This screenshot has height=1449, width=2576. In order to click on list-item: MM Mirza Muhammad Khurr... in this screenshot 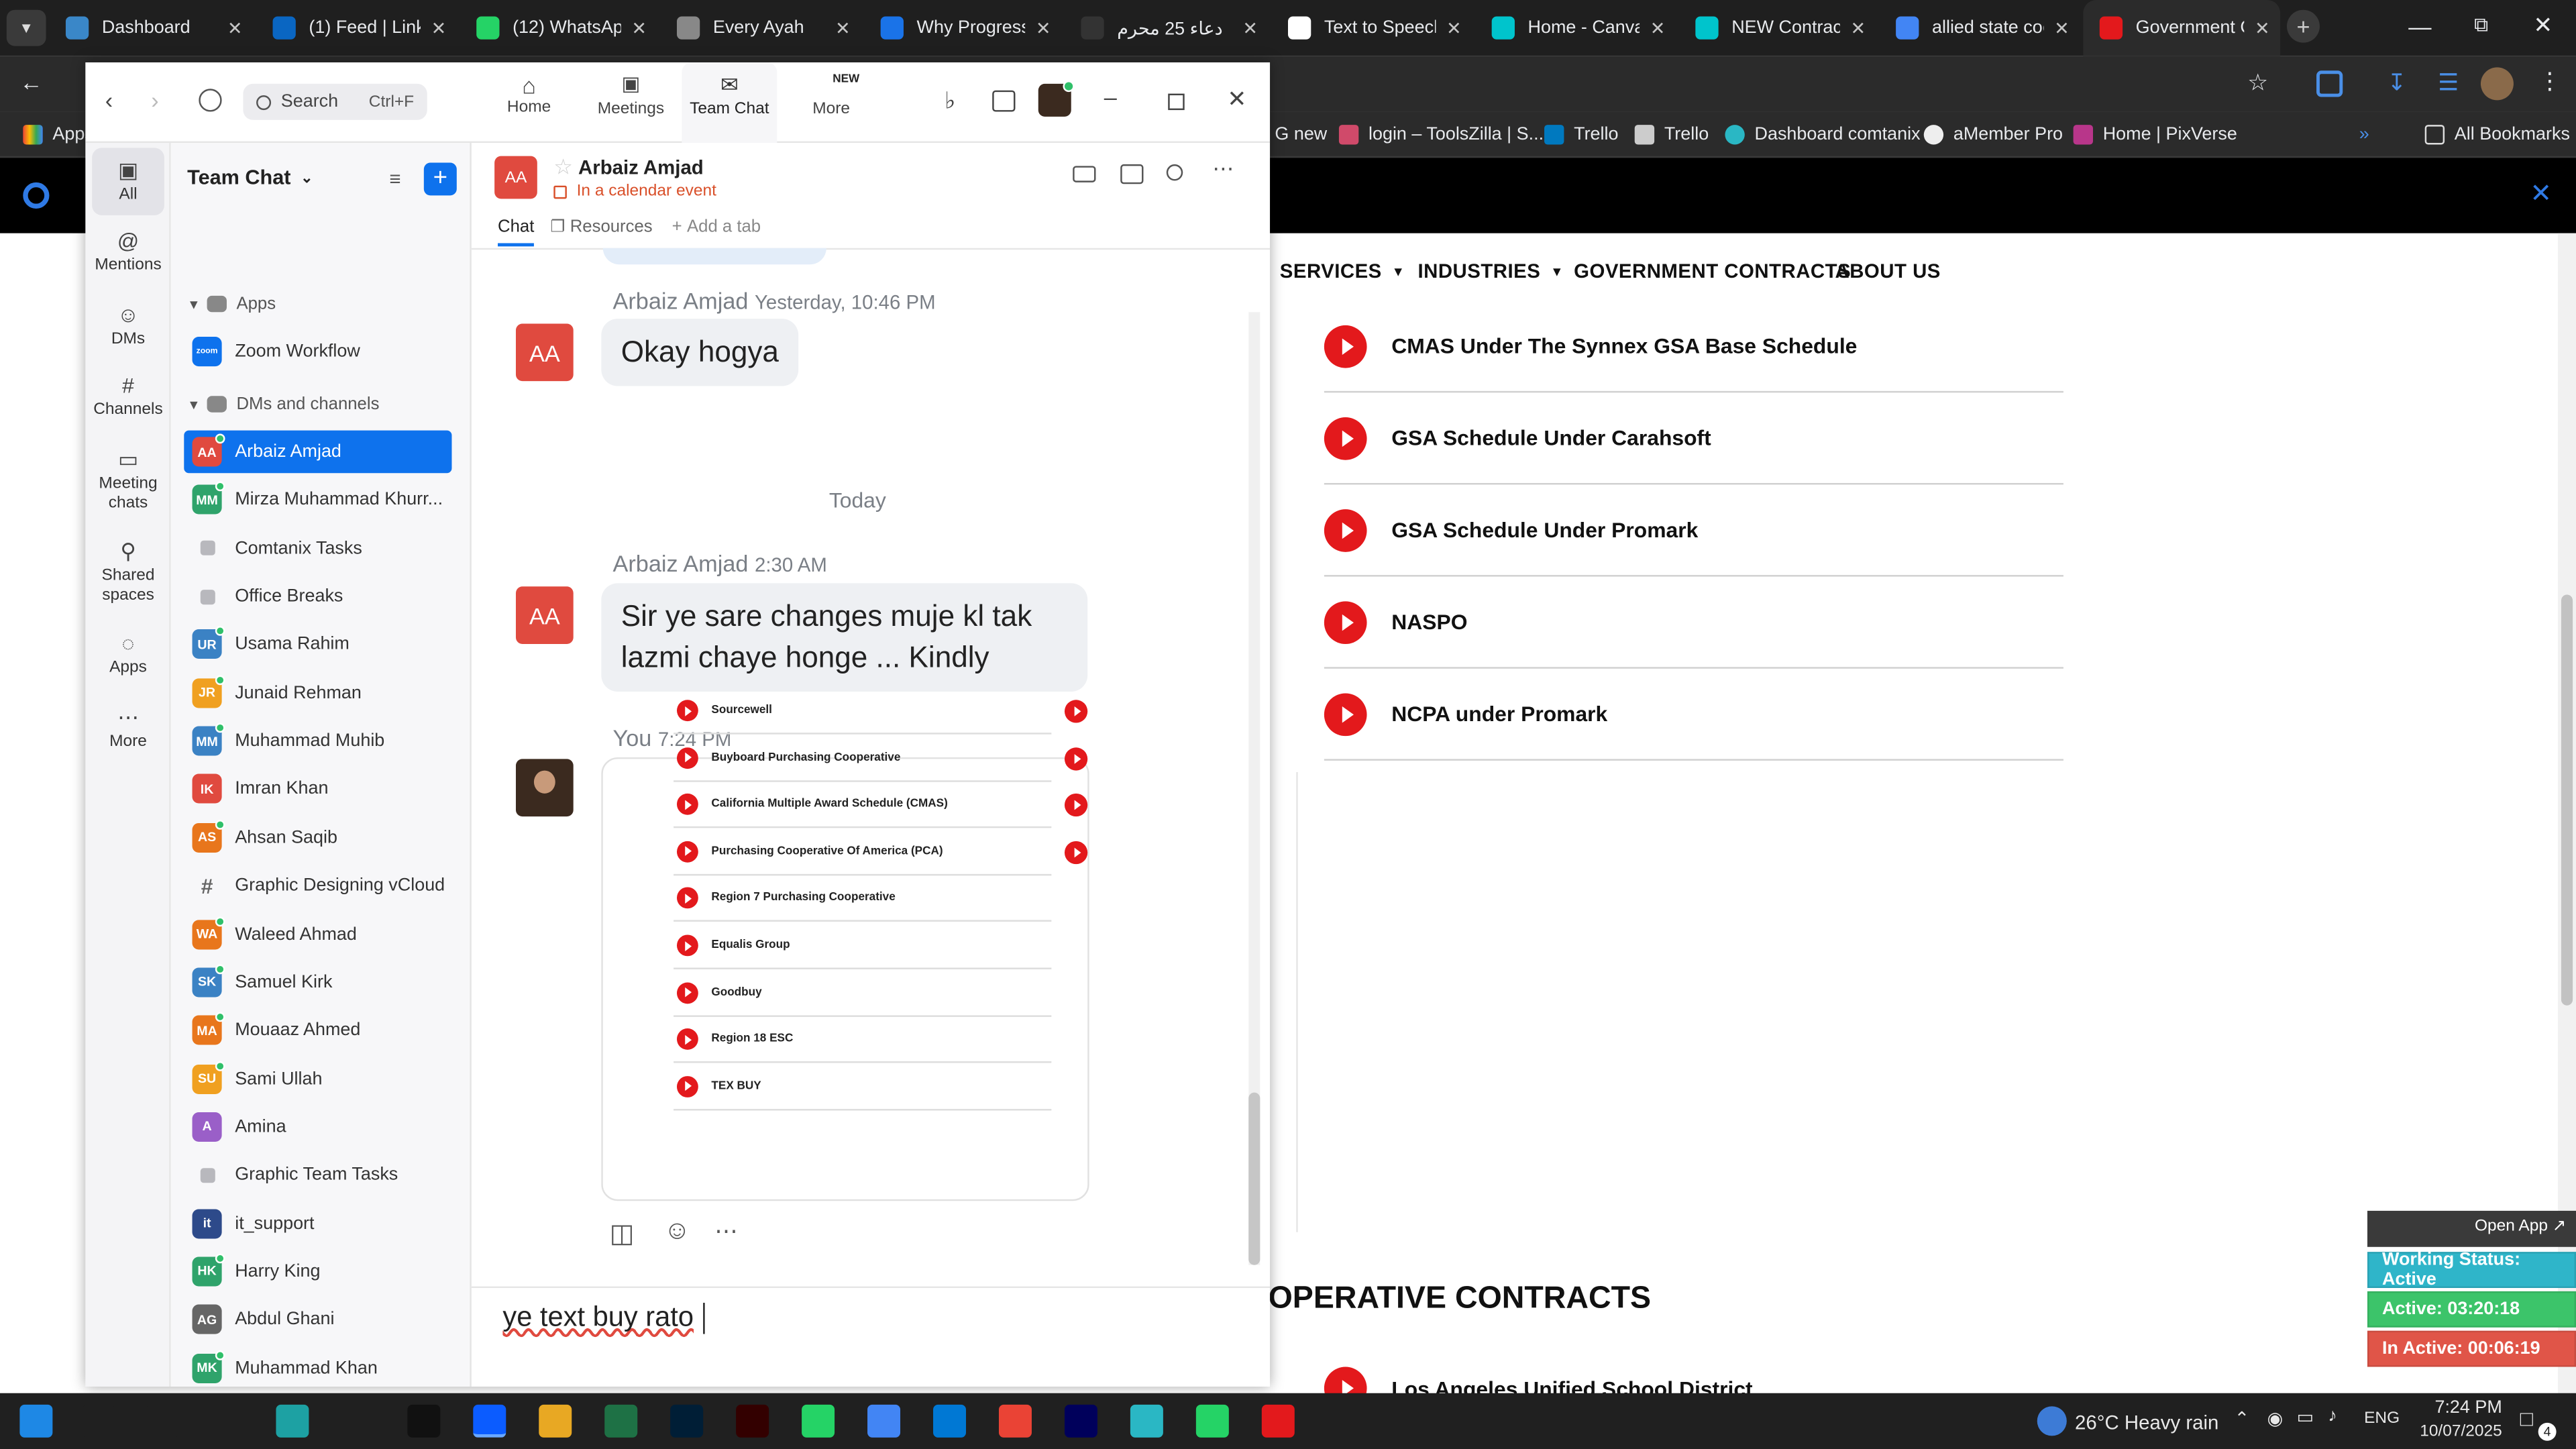, I will do `click(317, 499)`.